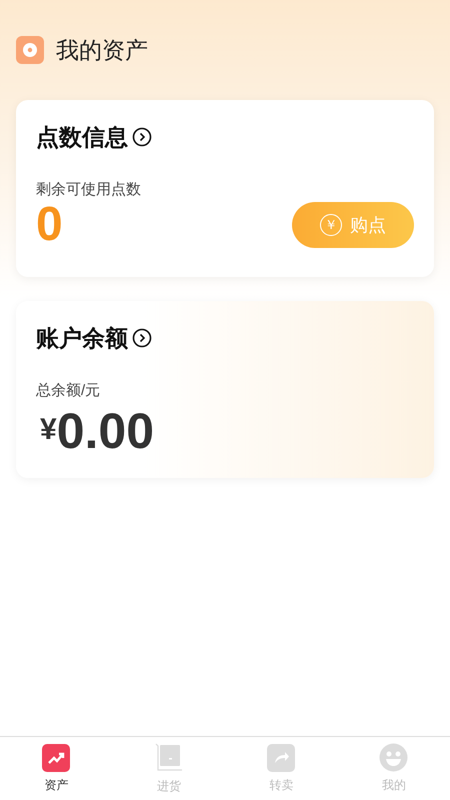  What do you see at coordinates (281, 768) in the screenshot?
I see `nav-tab: 转卖` at bounding box center [281, 768].